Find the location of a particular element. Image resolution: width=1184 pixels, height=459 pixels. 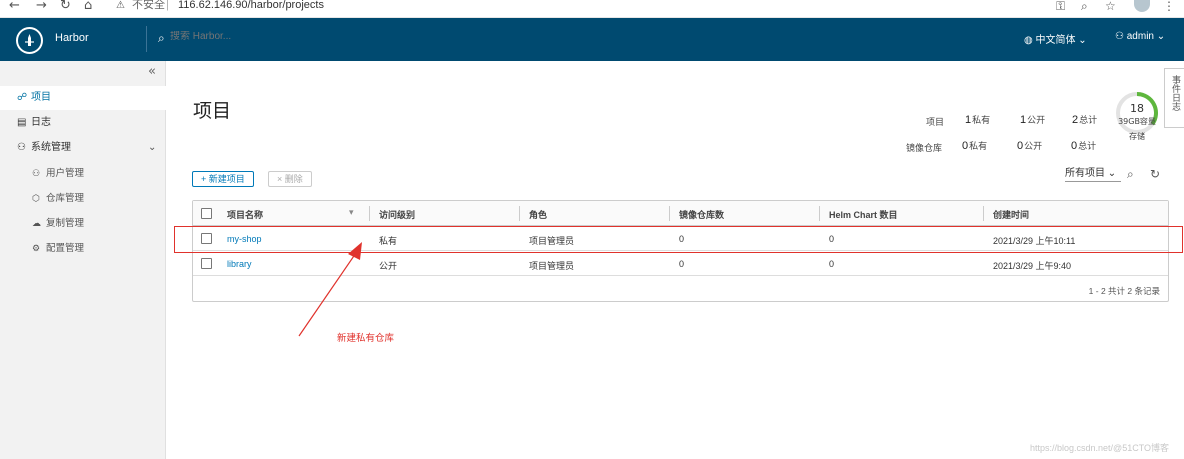

access-level: 公开 is located at coordinates (388, 266).